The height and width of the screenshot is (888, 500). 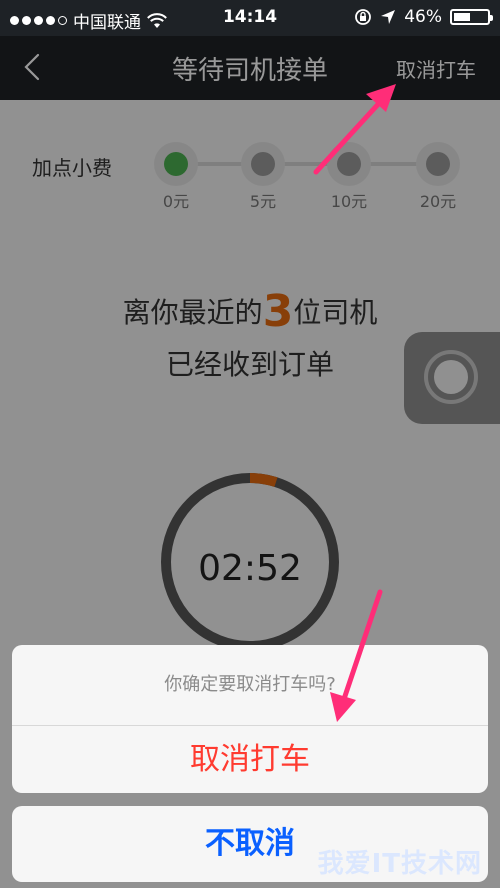 I want to click on divider, so click(x=250, y=725).